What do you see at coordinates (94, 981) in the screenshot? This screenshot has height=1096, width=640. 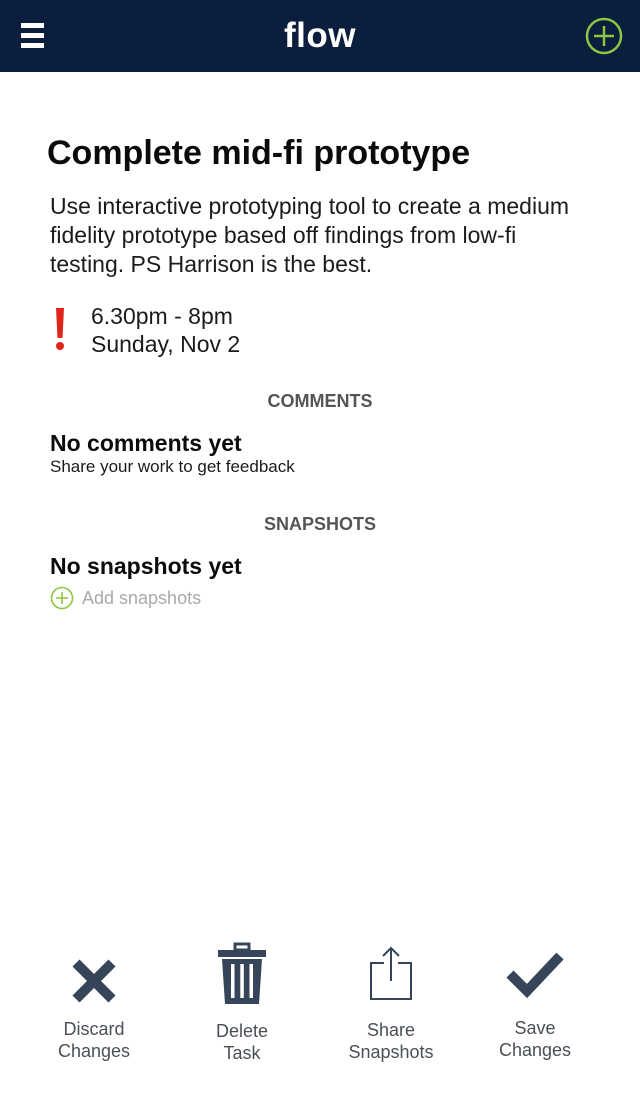 I see `x-icon` at bounding box center [94, 981].